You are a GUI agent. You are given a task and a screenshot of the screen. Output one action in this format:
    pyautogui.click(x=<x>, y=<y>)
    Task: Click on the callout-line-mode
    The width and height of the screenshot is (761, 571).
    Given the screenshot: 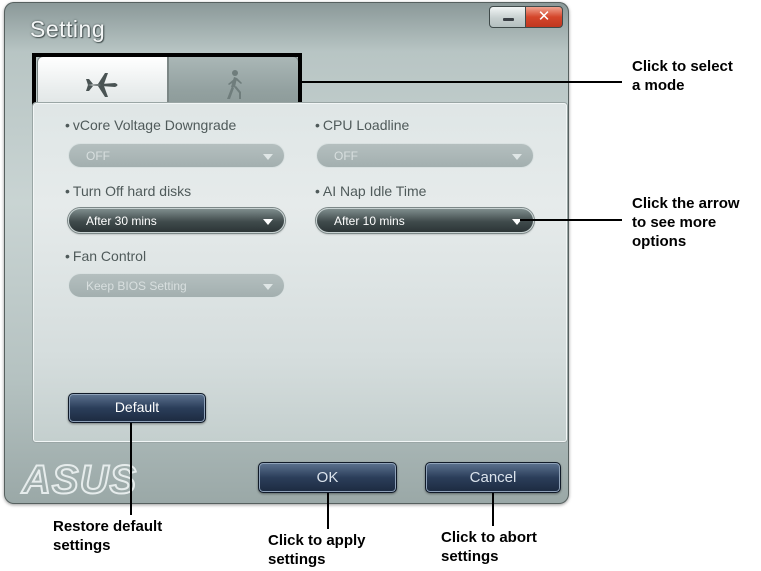 What is the action you would take?
    pyautogui.click(x=462, y=82)
    